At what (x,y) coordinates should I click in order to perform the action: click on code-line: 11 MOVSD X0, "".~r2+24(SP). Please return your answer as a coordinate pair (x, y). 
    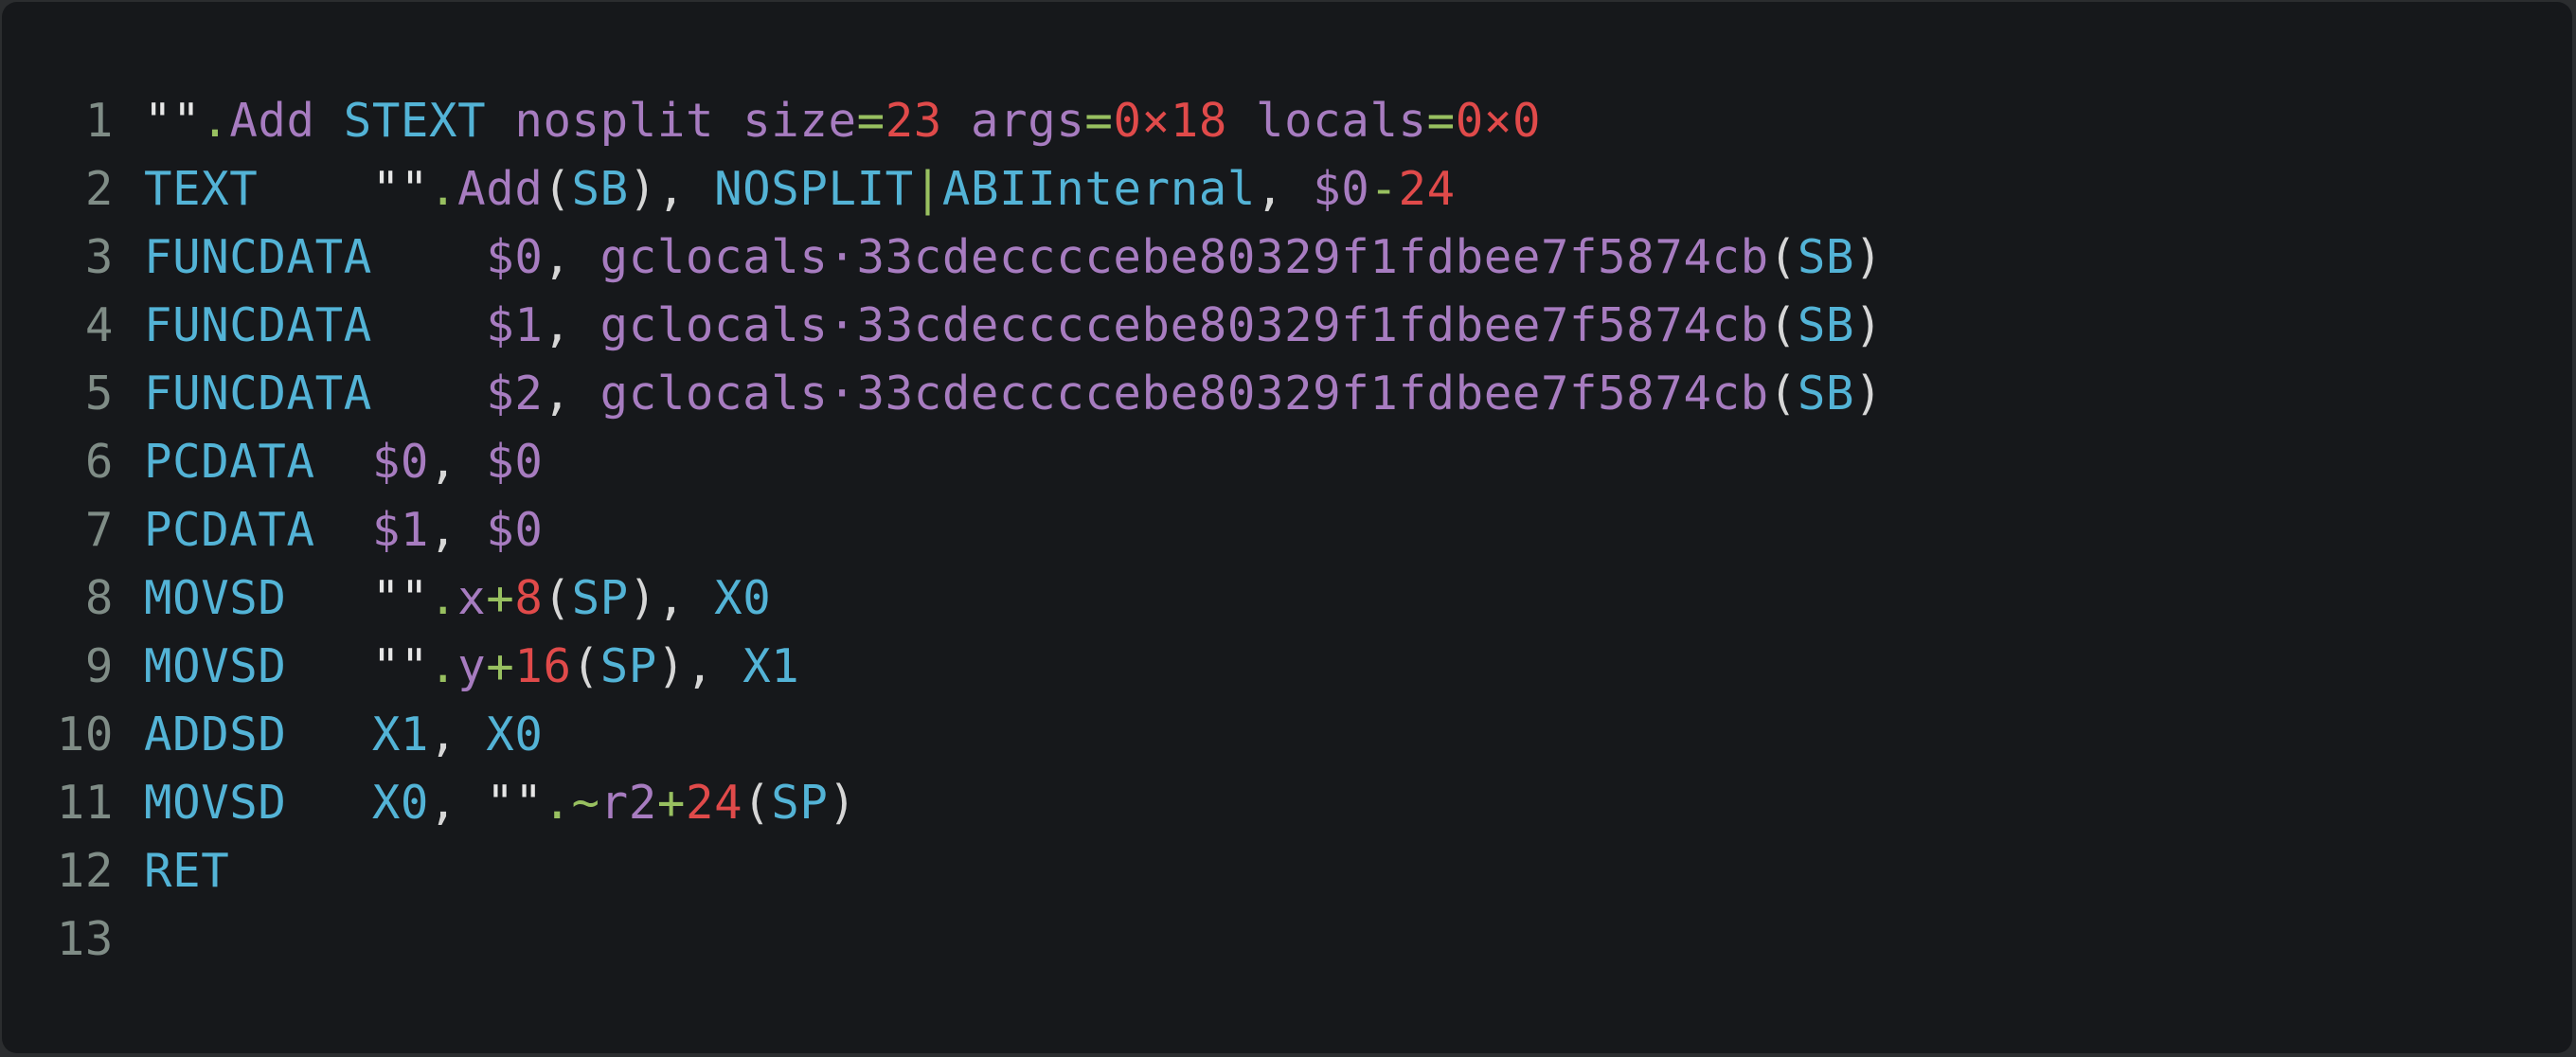
    Looking at the image, I should click on (942, 803).